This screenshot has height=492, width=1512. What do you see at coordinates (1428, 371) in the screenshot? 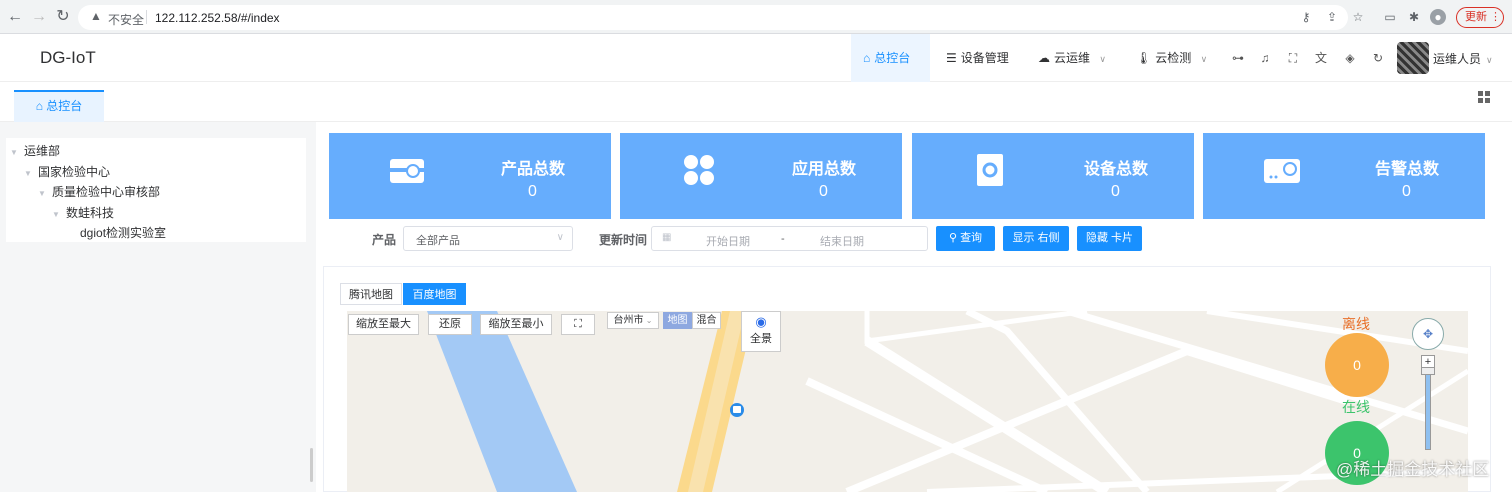
I see `zoom-slider-handle` at bounding box center [1428, 371].